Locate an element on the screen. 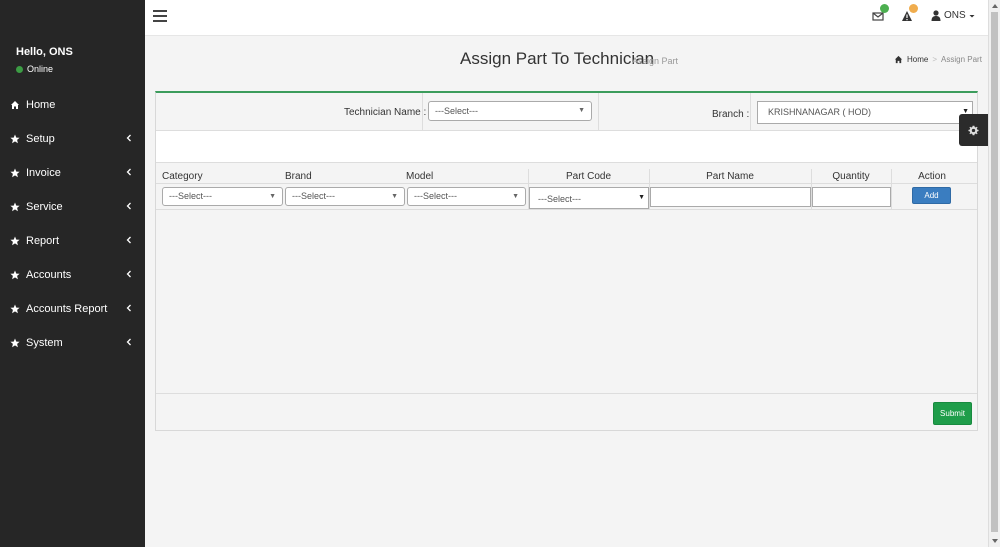  submit-button: Submit is located at coordinates (952, 413).